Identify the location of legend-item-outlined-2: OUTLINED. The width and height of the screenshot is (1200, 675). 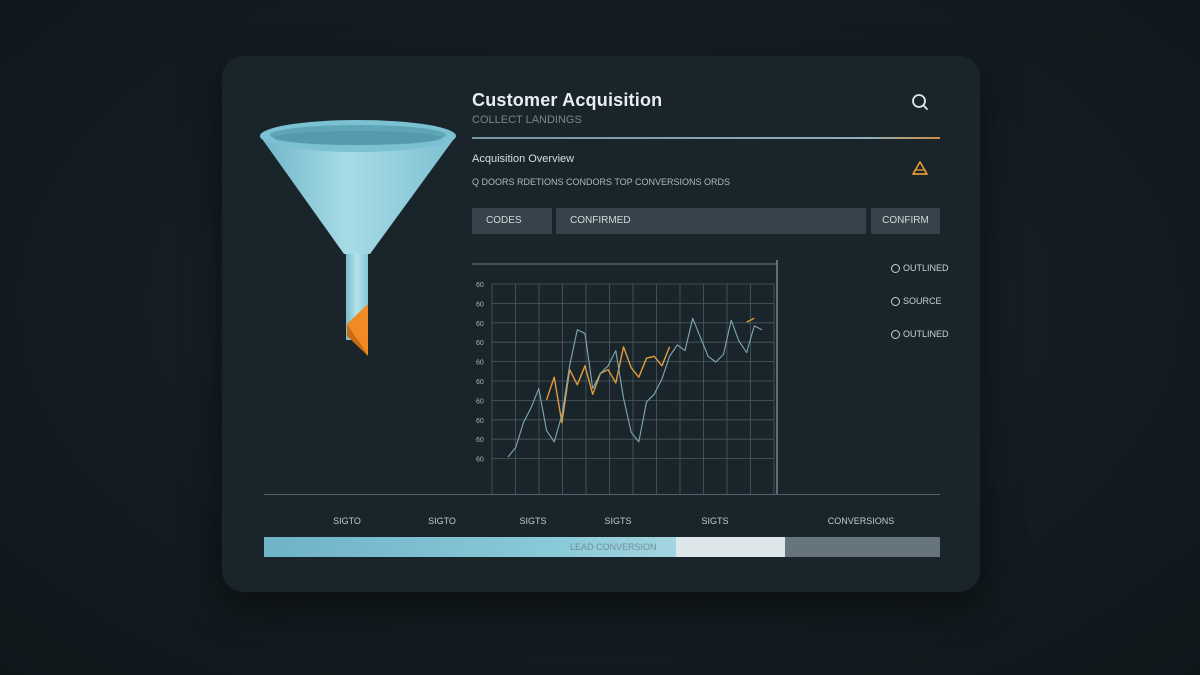
(920, 336).